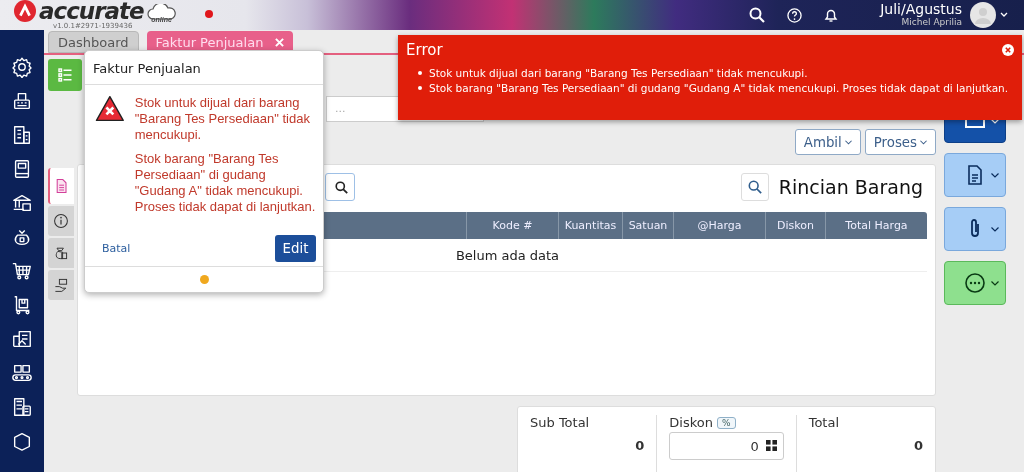  I want to click on attachment-button, so click(975, 229).